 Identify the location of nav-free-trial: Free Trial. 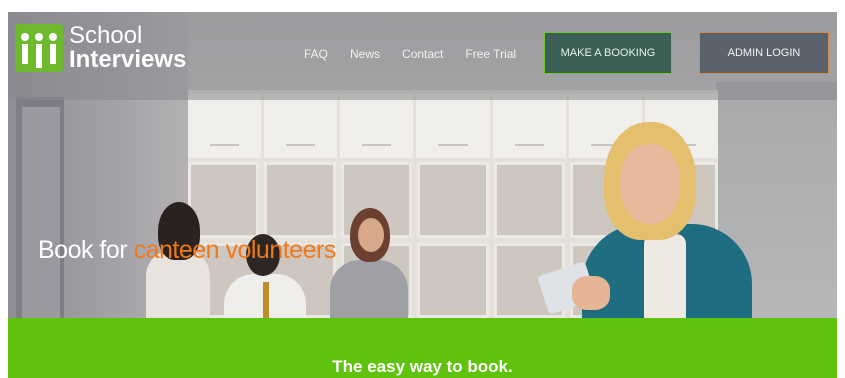
(490, 54).